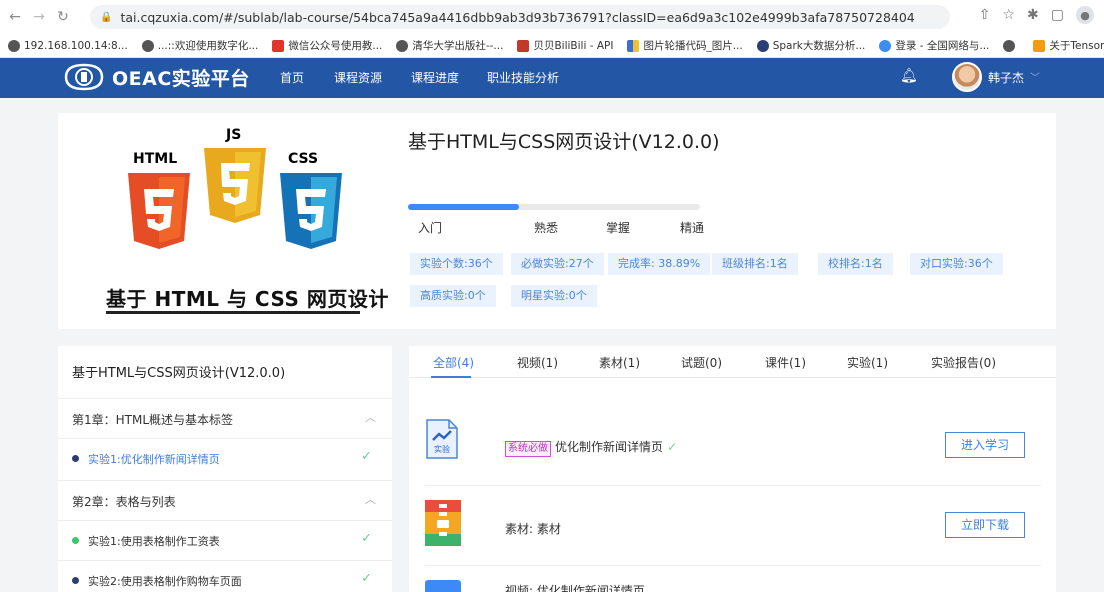 The height and width of the screenshot is (592, 1104). Describe the element at coordinates (453, 296) in the screenshot. I see `stat-tag-quality: 高质实验:0个` at that location.